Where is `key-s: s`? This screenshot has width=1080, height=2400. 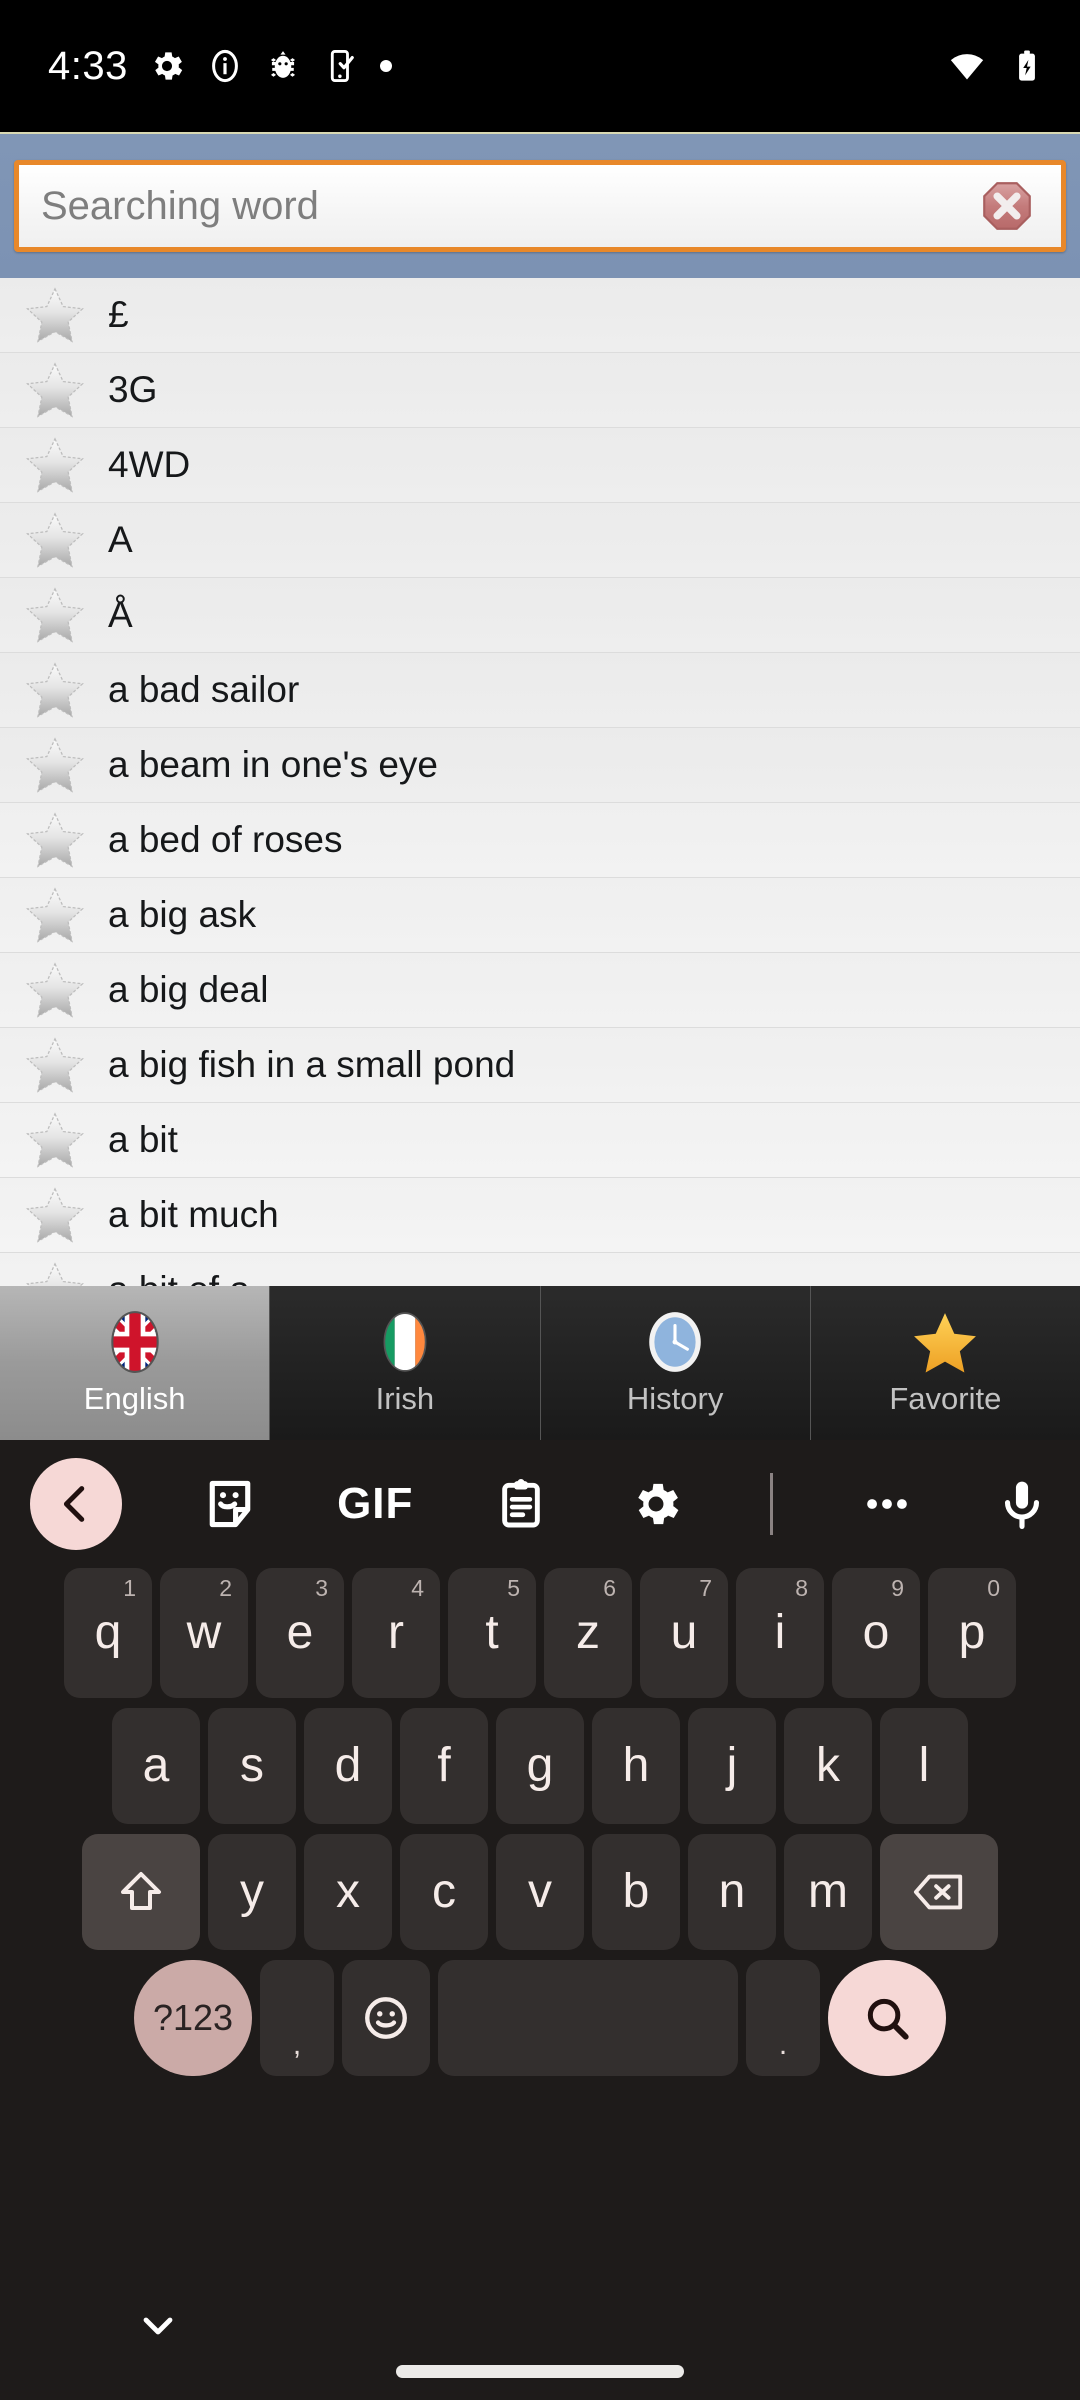 key-s: s is located at coordinates (252, 1766).